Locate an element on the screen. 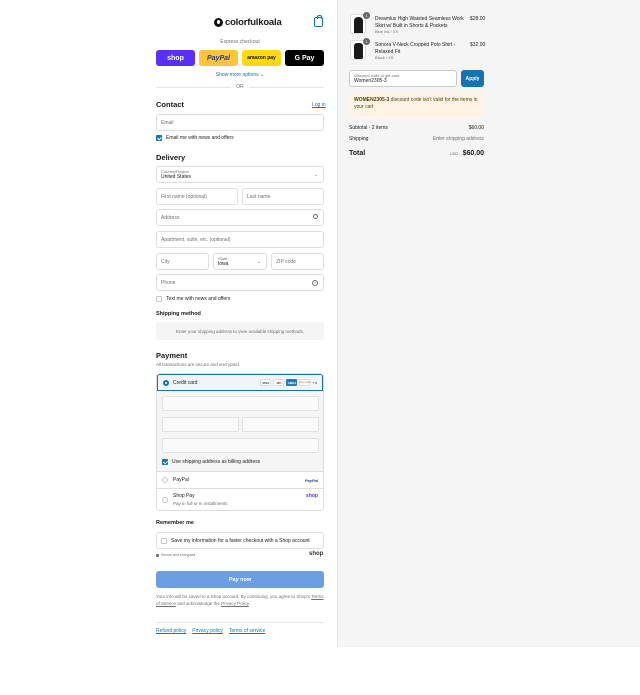 The width and height of the screenshot is (640, 695). text-news-checkbox is located at coordinates (159, 299).